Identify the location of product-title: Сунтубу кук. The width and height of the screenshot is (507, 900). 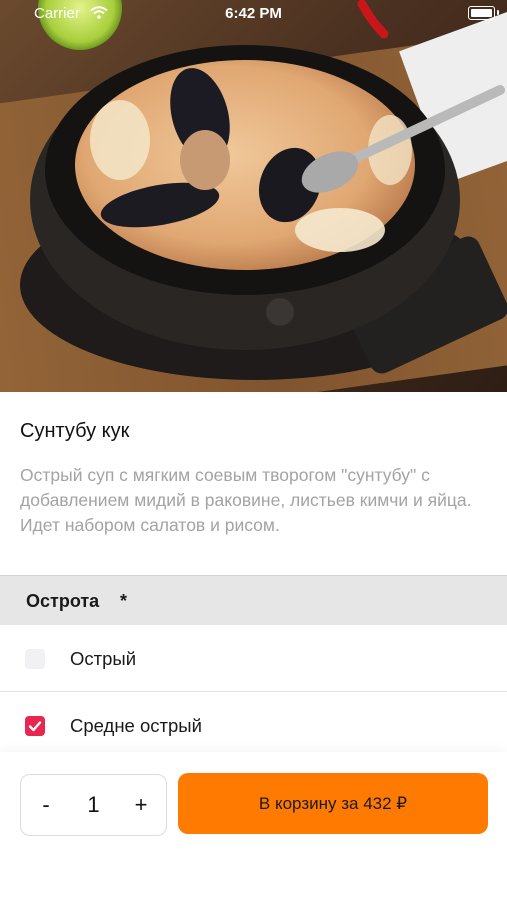
(75, 431).